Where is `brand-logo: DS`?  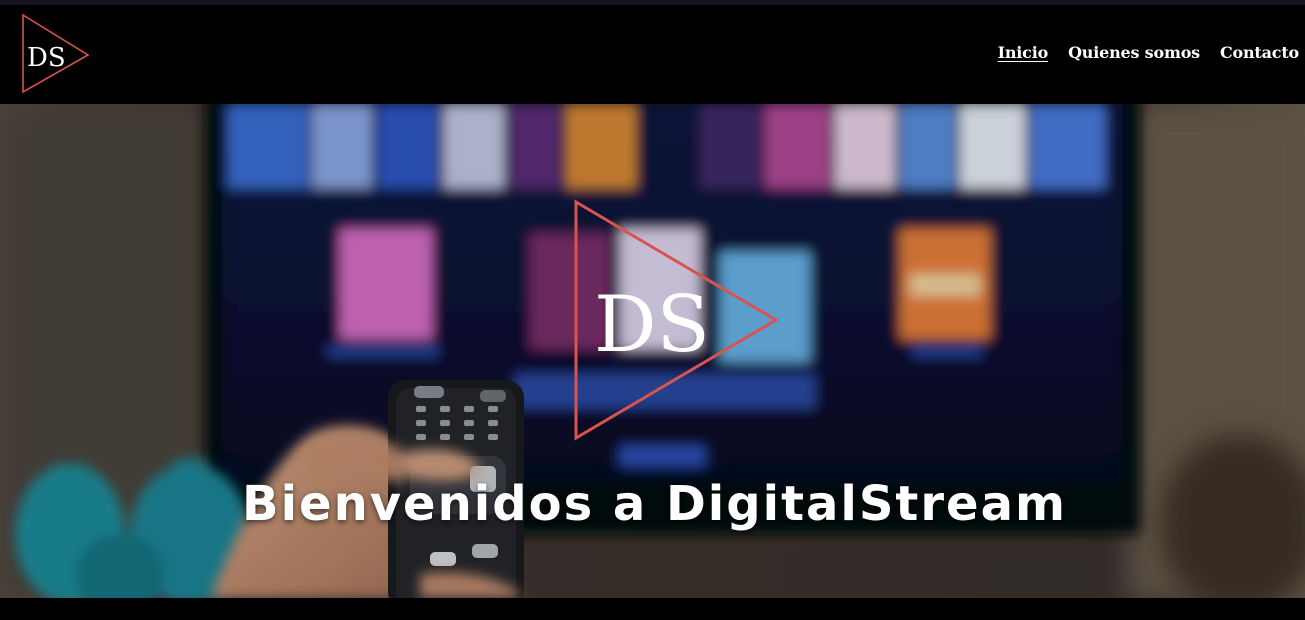 brand-logo: DS is located at coordinates (55, 54).